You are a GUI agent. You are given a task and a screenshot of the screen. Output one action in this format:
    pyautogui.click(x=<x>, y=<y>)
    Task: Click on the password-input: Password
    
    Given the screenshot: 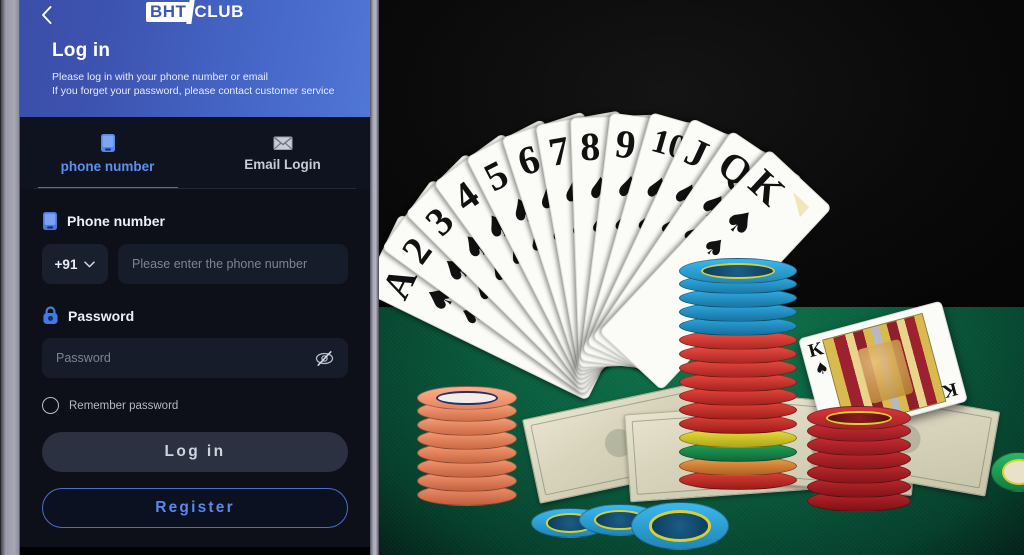 What is the action you would take?
    pyautogui.click(x=195, y=358)
    